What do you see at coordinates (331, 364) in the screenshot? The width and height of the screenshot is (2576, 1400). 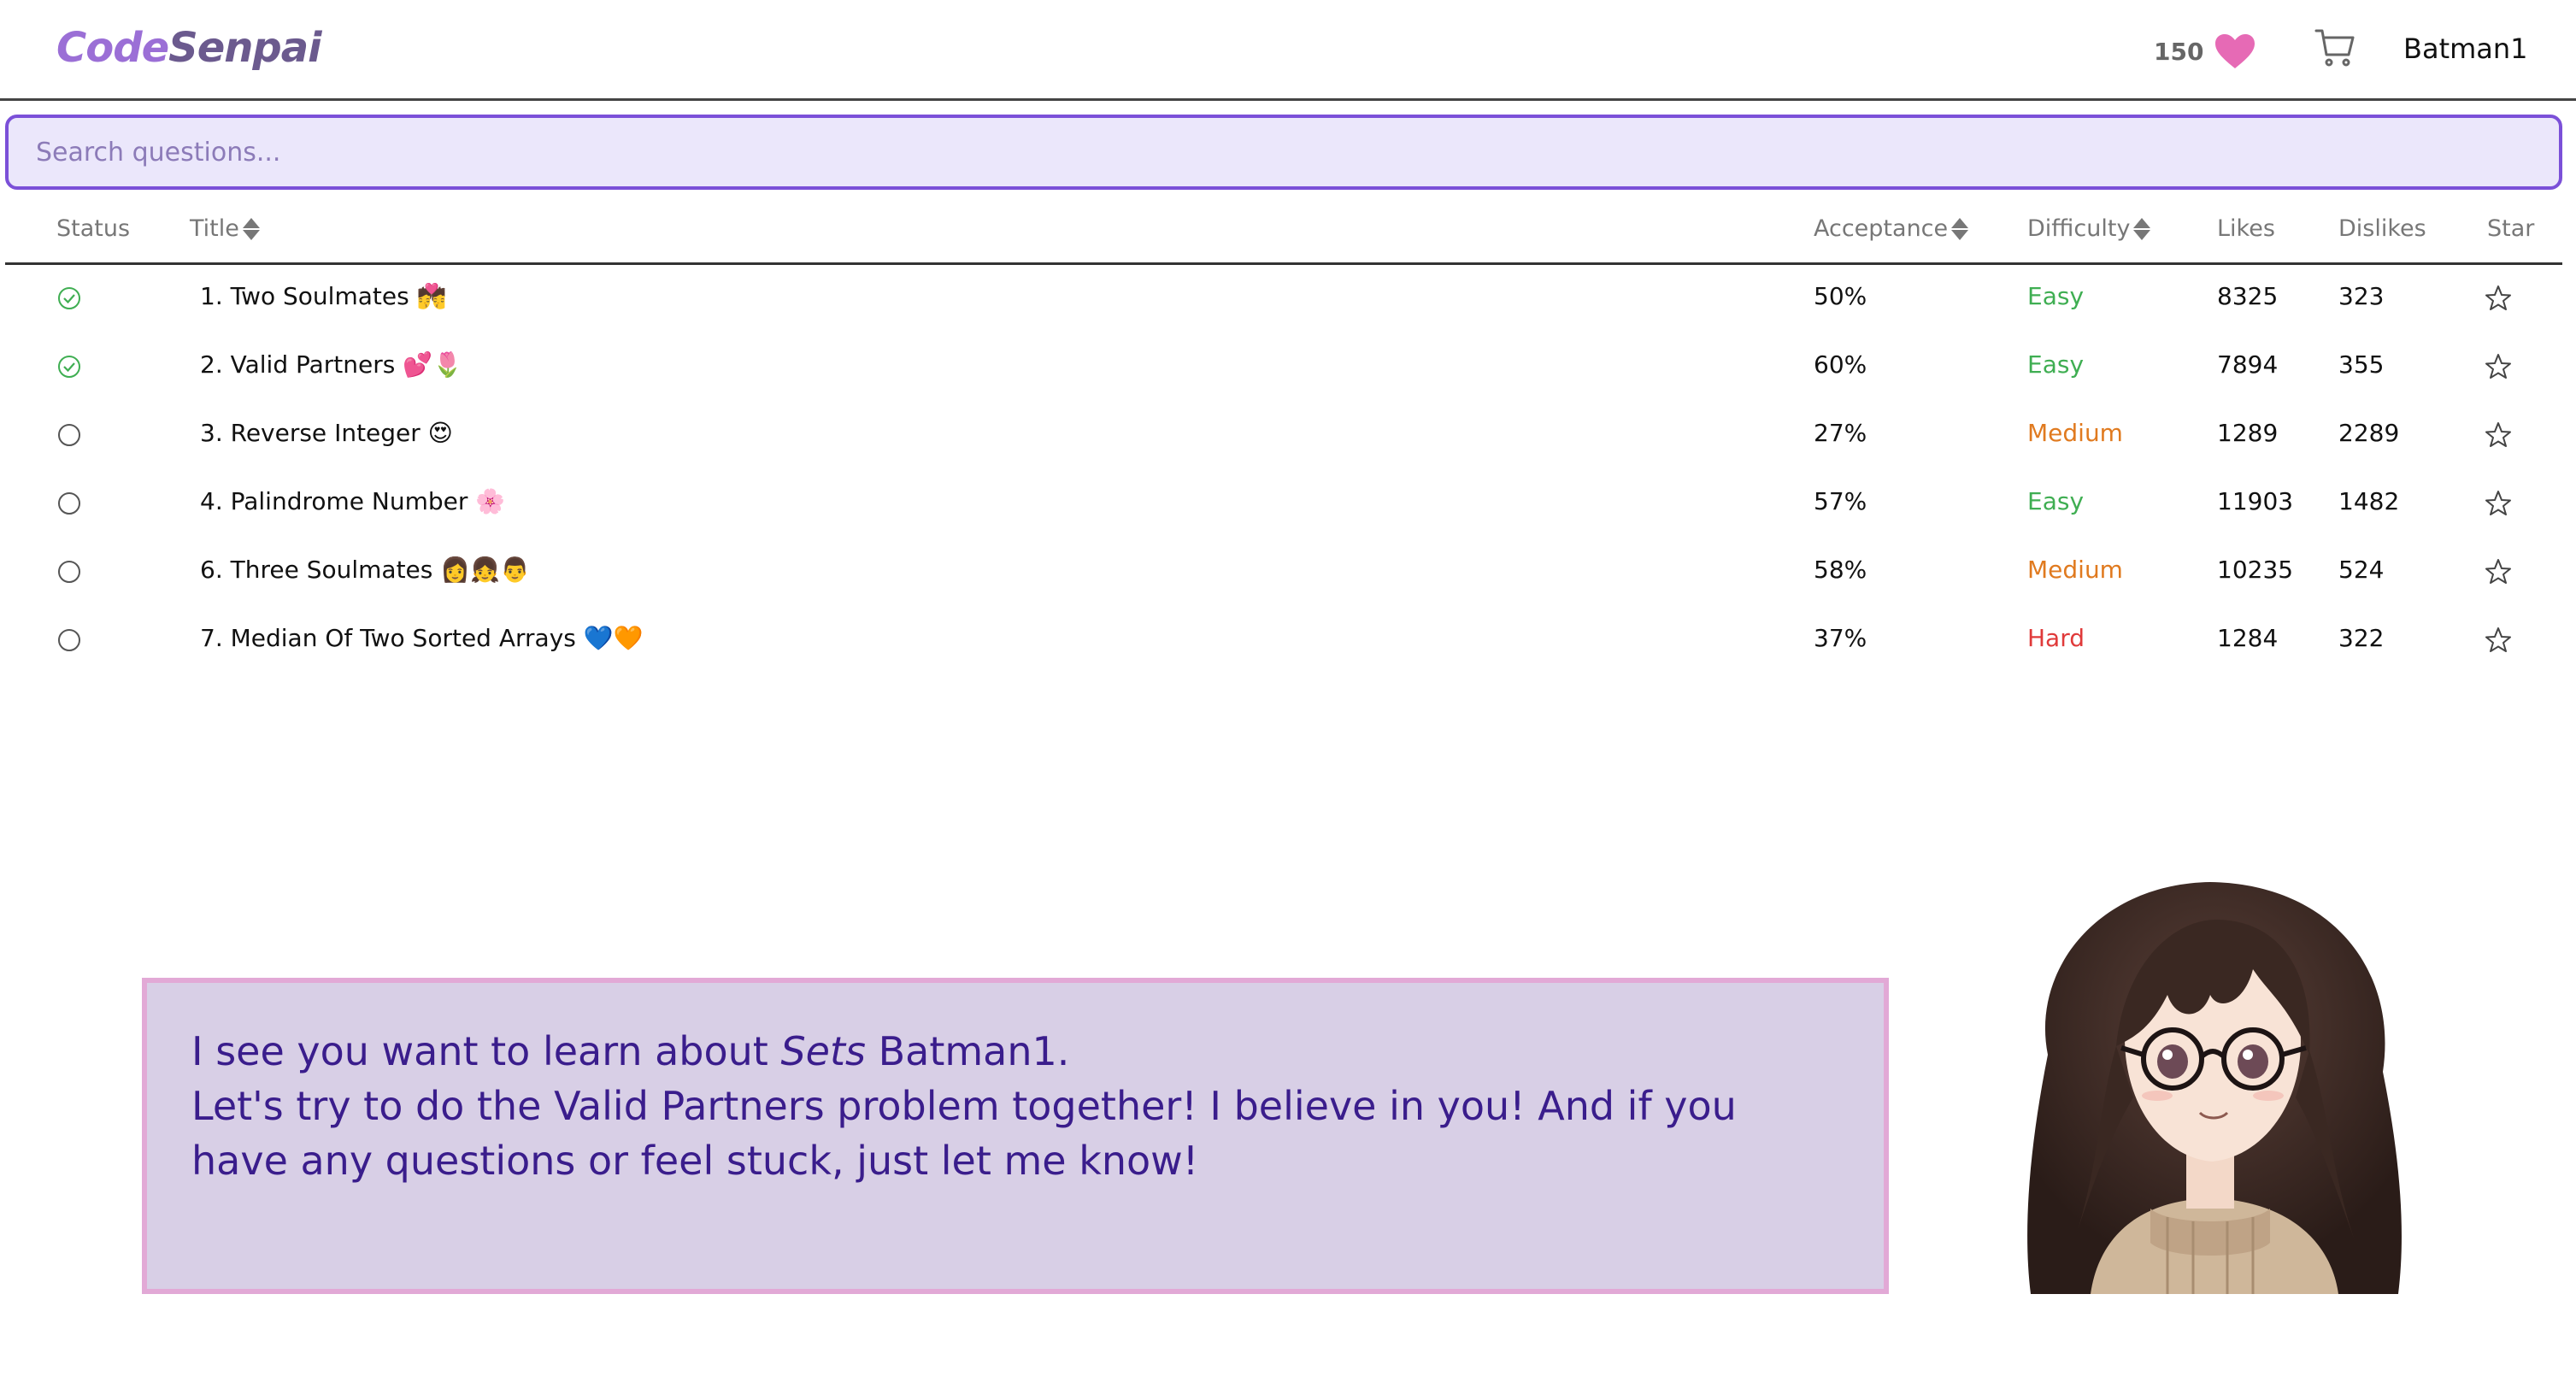 I see `problem-title: 2. Valid Partners 💕🌷` at bounding box center [331, 364].